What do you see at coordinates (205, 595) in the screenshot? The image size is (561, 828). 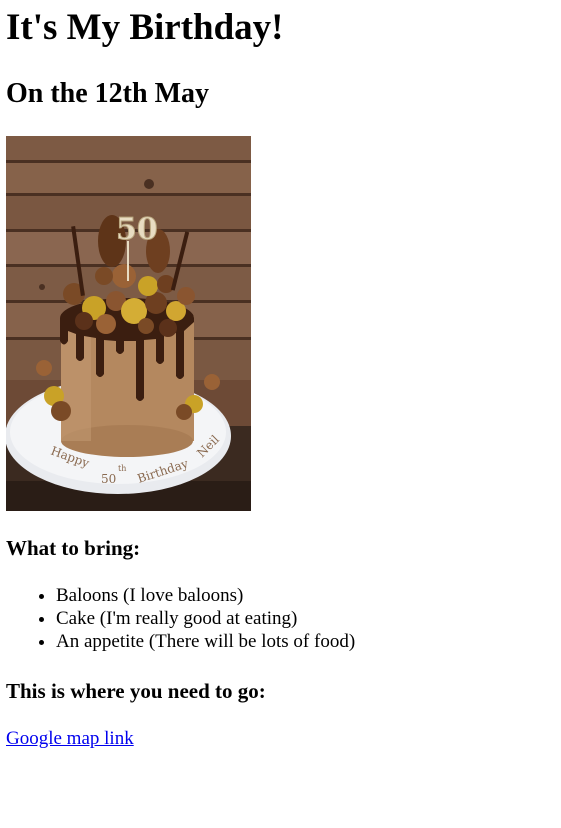 I see `list-item: Baloons (I love baloons)` at bounding box center [205, 595].